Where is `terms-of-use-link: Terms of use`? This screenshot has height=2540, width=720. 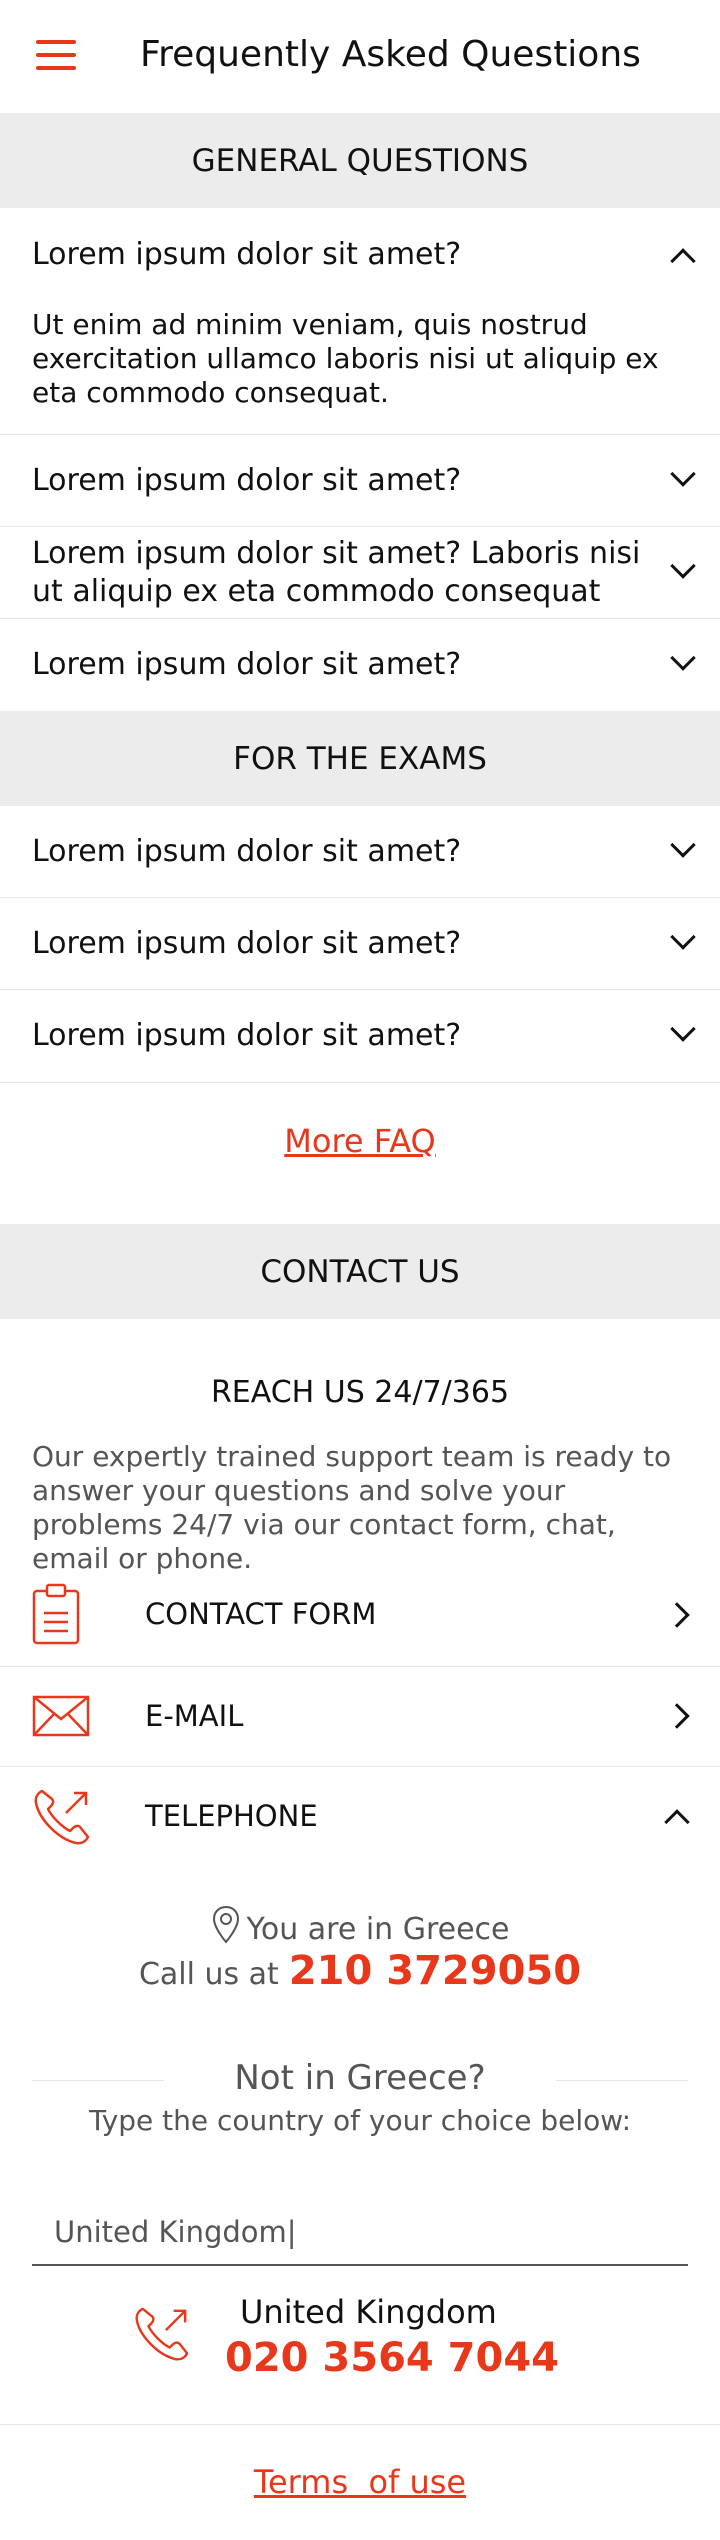 terms-of-use-link: Terms of use is located at coordinates (360, 2482).